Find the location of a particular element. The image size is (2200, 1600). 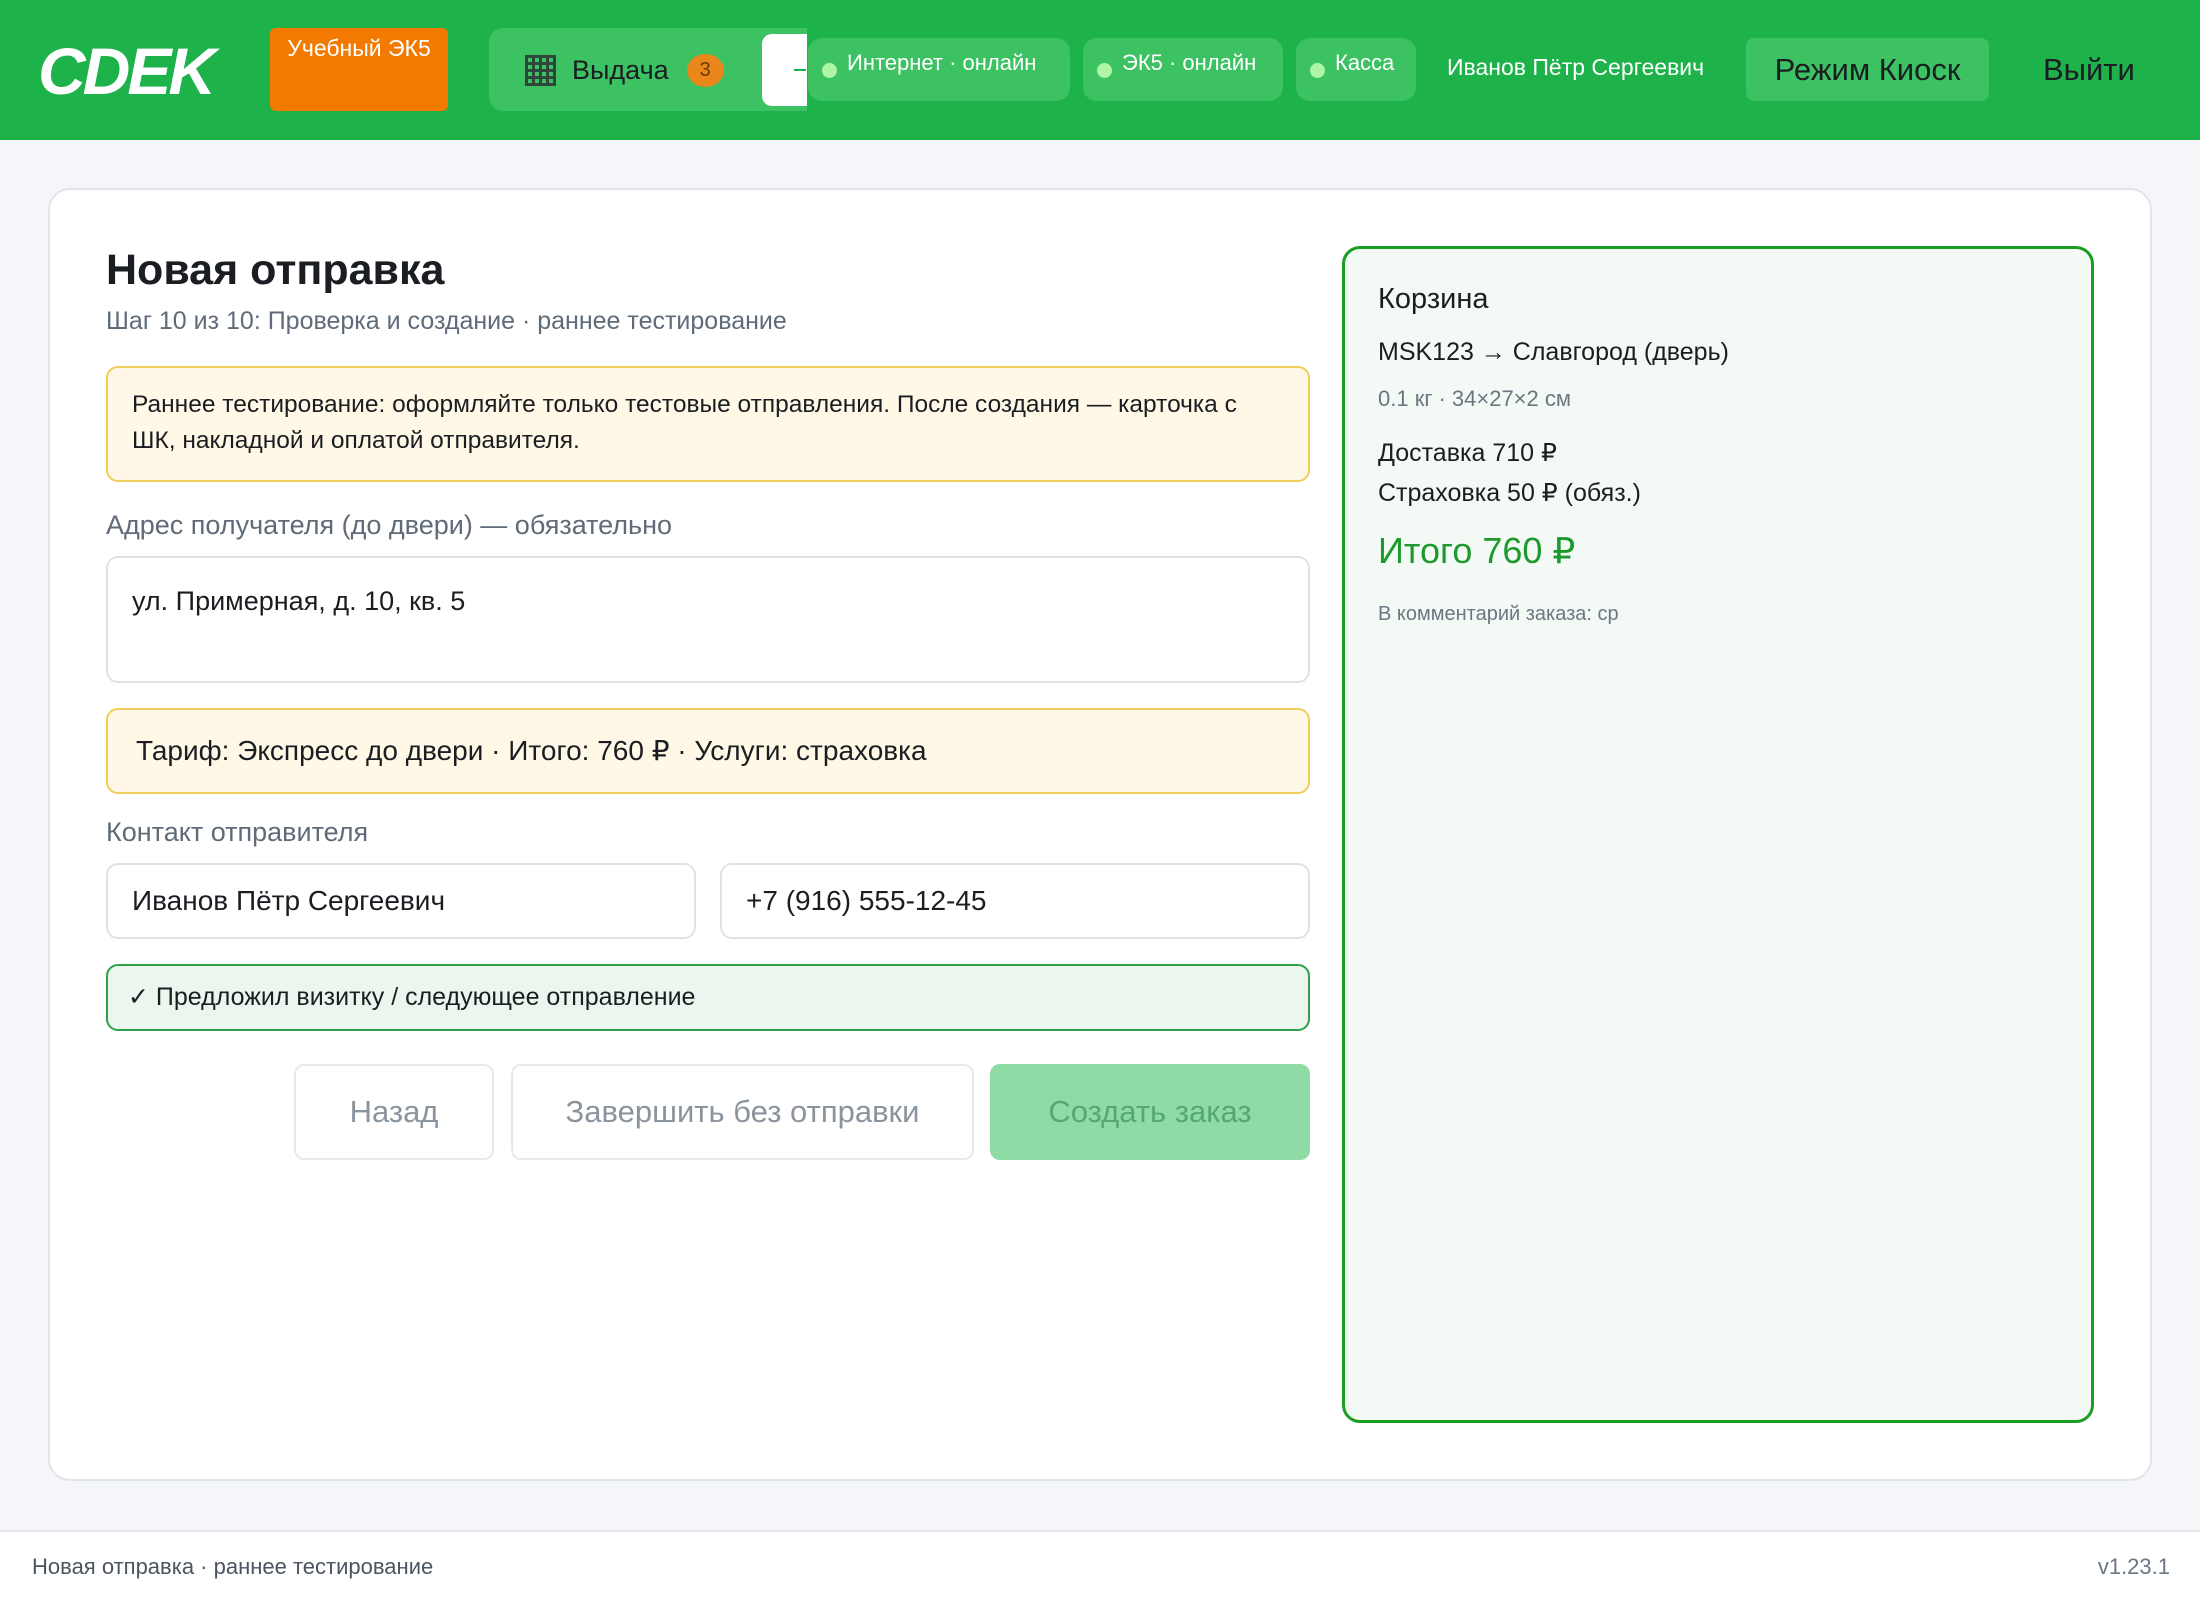

tab-active-indicator is located at coordinates (784, 70).